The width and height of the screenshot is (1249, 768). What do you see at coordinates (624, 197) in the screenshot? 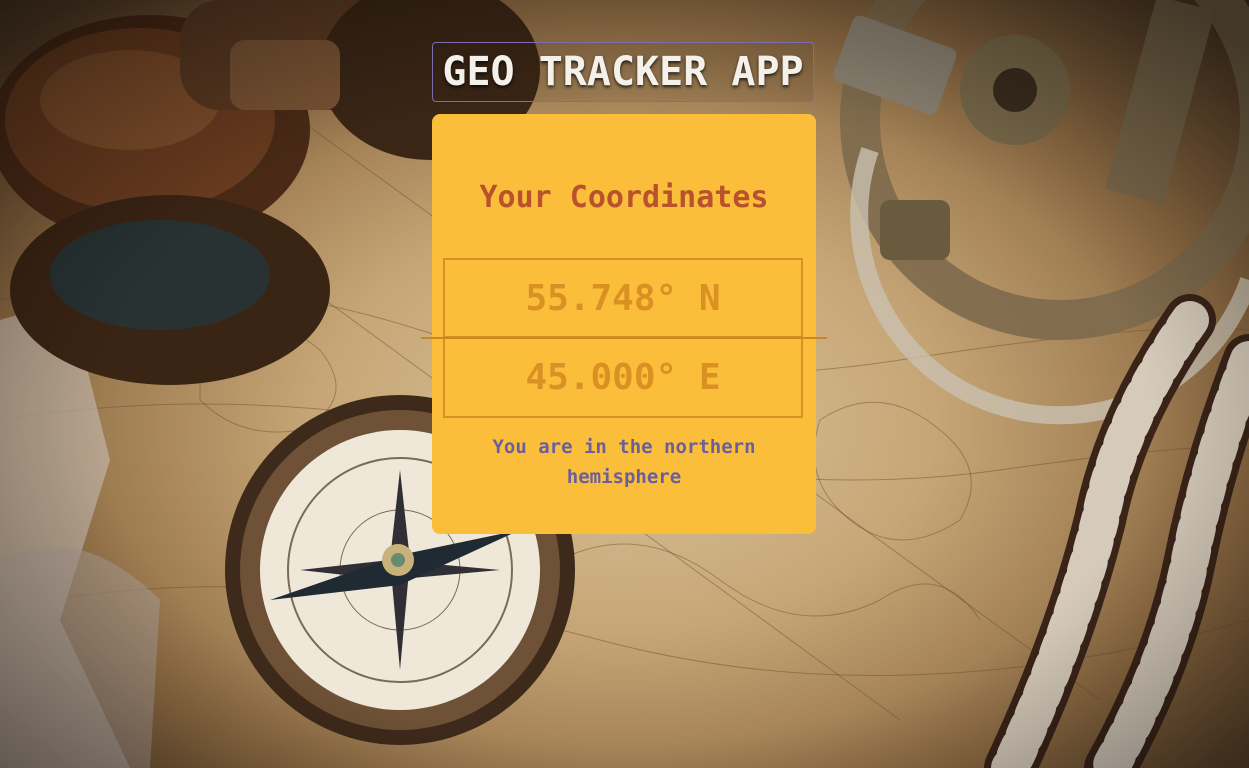
I see `card-heading: Your Coordinates` at bounding box center [624, 197].